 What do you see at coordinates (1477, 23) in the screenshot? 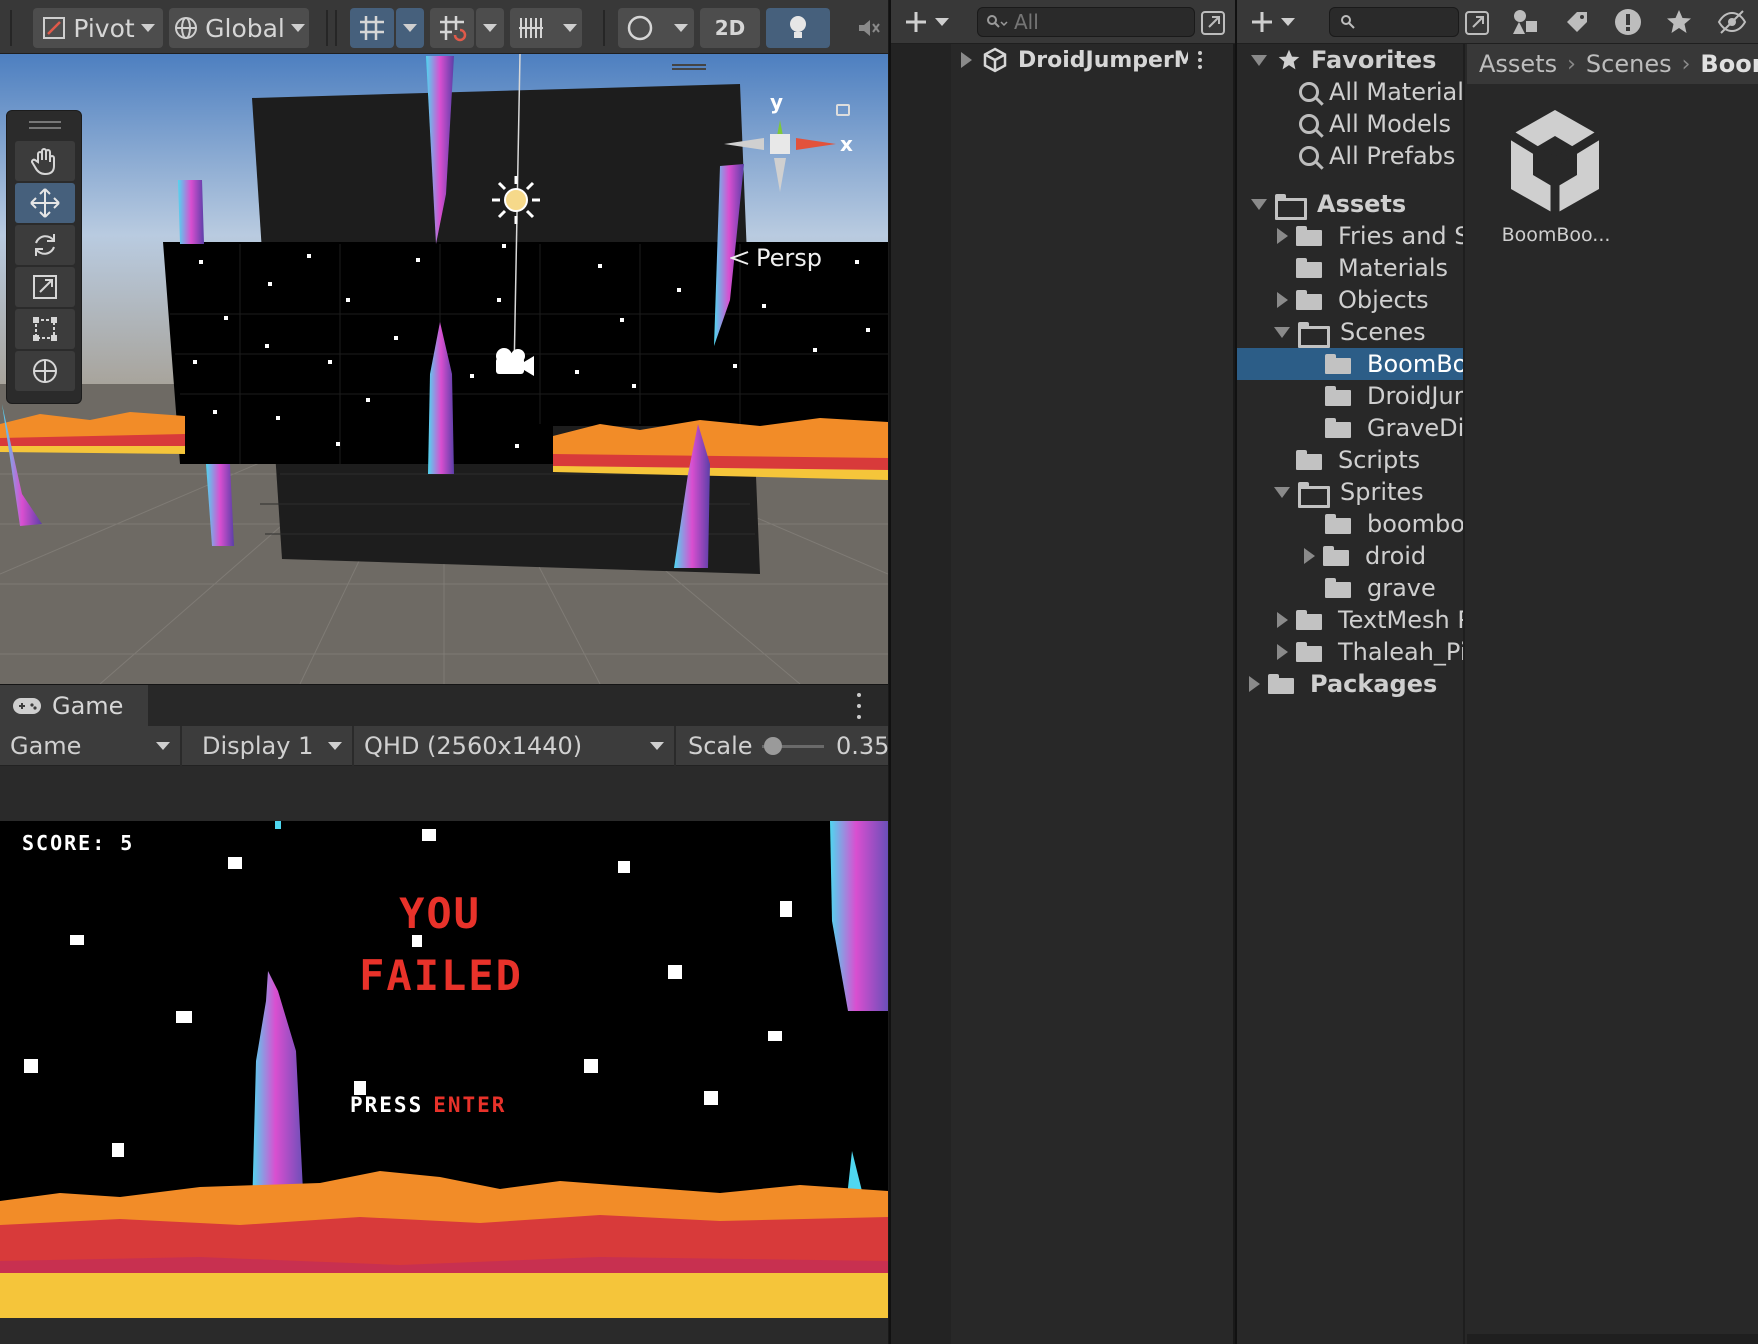
I see `project-maximize-button` at bounding box center [1477, 23].